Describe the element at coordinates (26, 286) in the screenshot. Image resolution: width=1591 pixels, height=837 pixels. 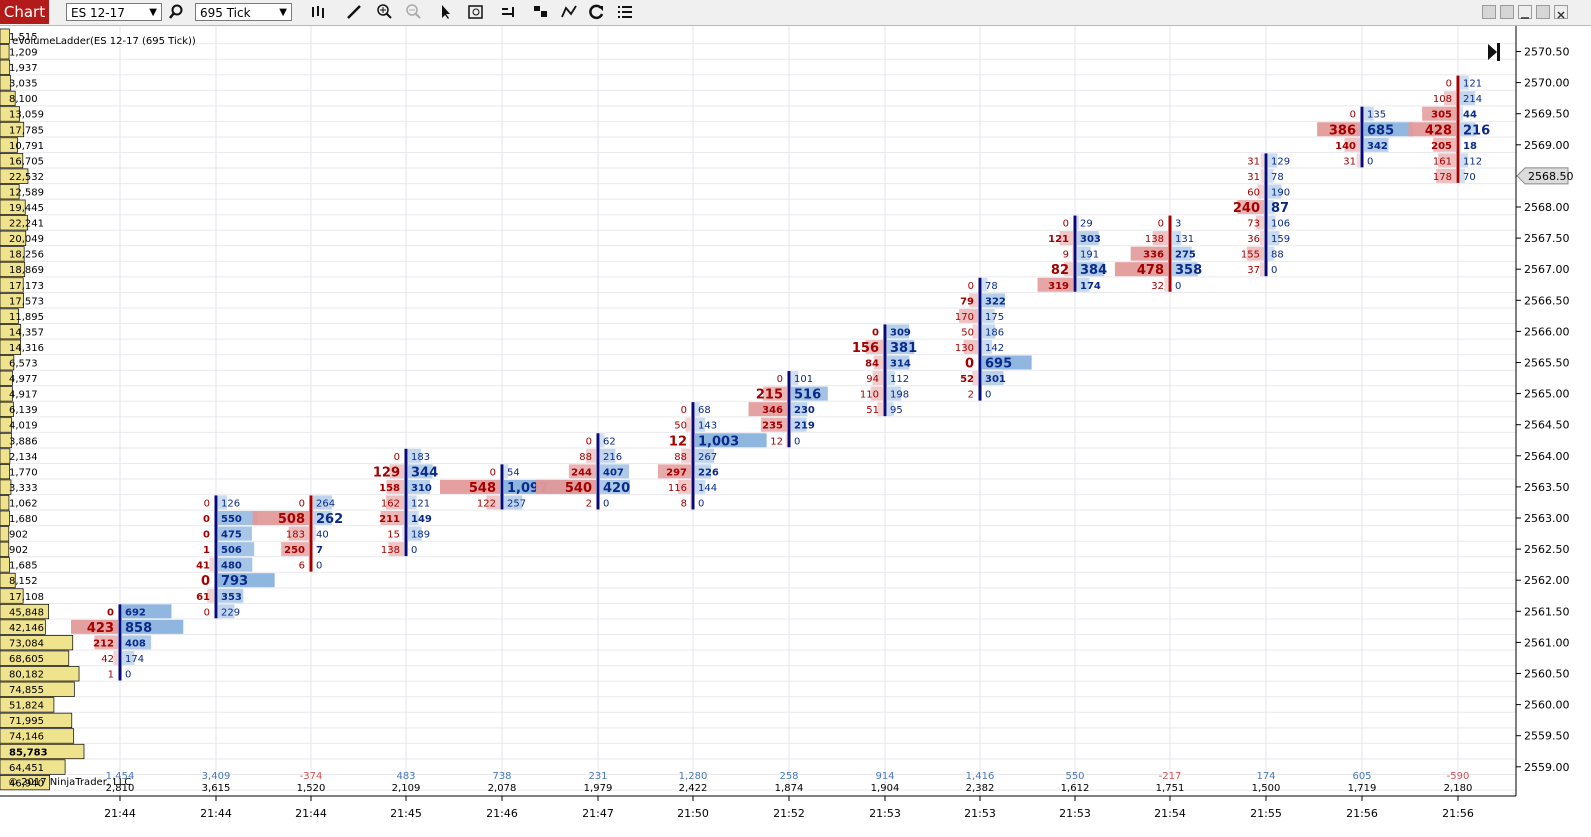
I see `volume-profile-label: 17,173` at that location.